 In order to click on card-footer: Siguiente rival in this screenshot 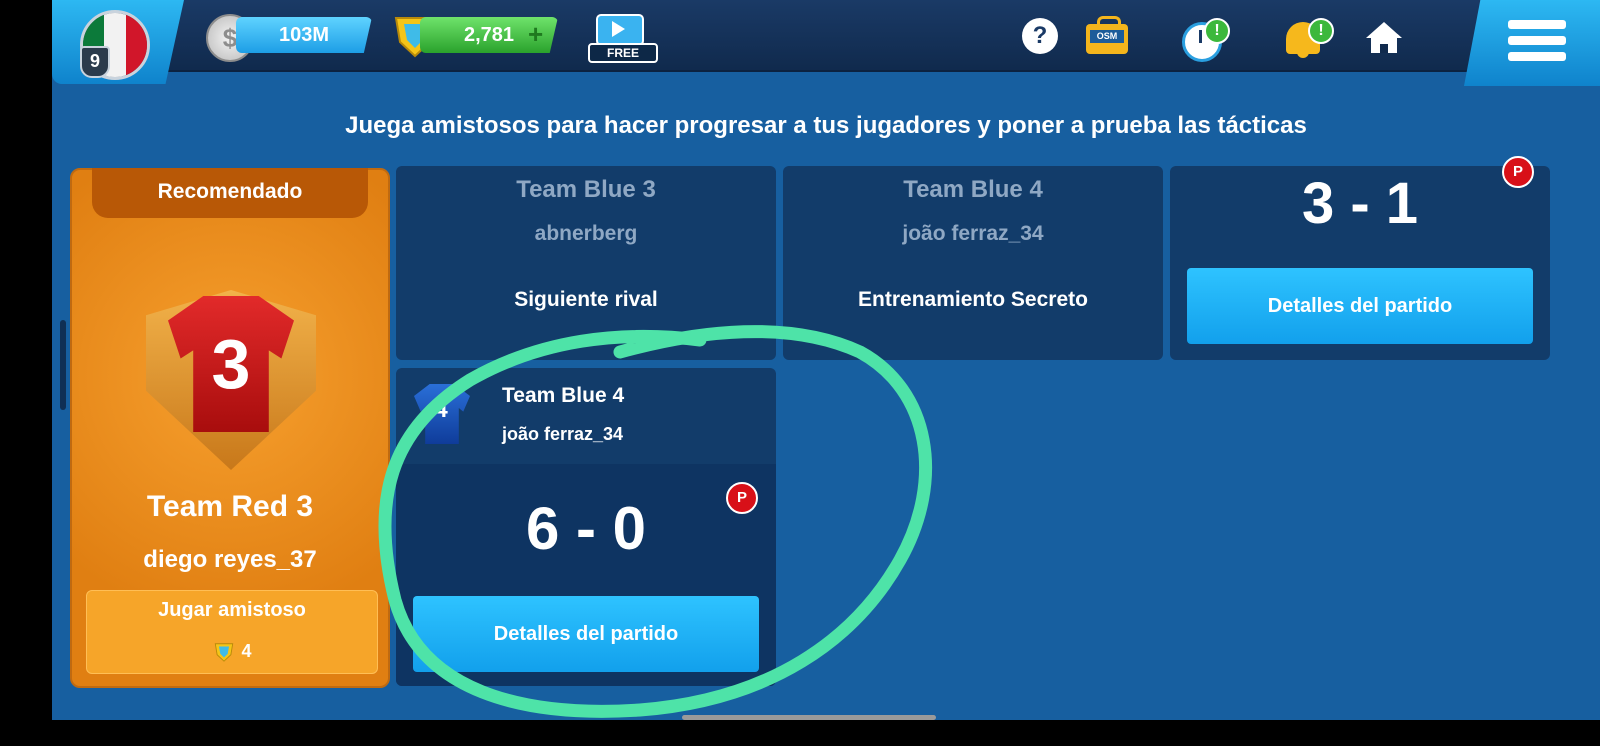, I will do `click(586, 299)`.